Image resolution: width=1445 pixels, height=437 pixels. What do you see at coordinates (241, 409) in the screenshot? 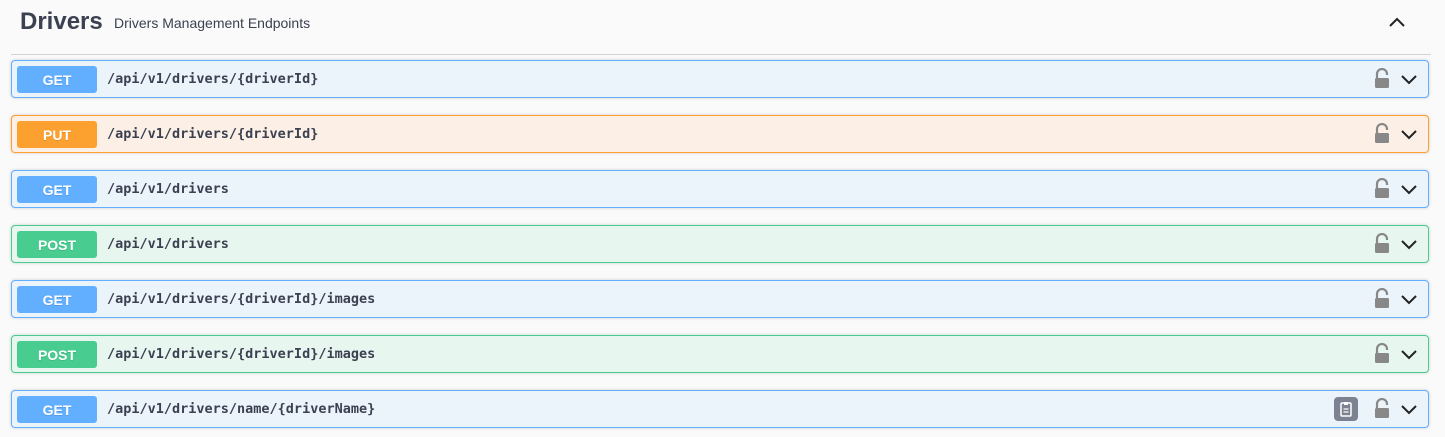
I see `operation-path: /api/v1/drivers/name/{driverName}` at bounding box center [241, 409].